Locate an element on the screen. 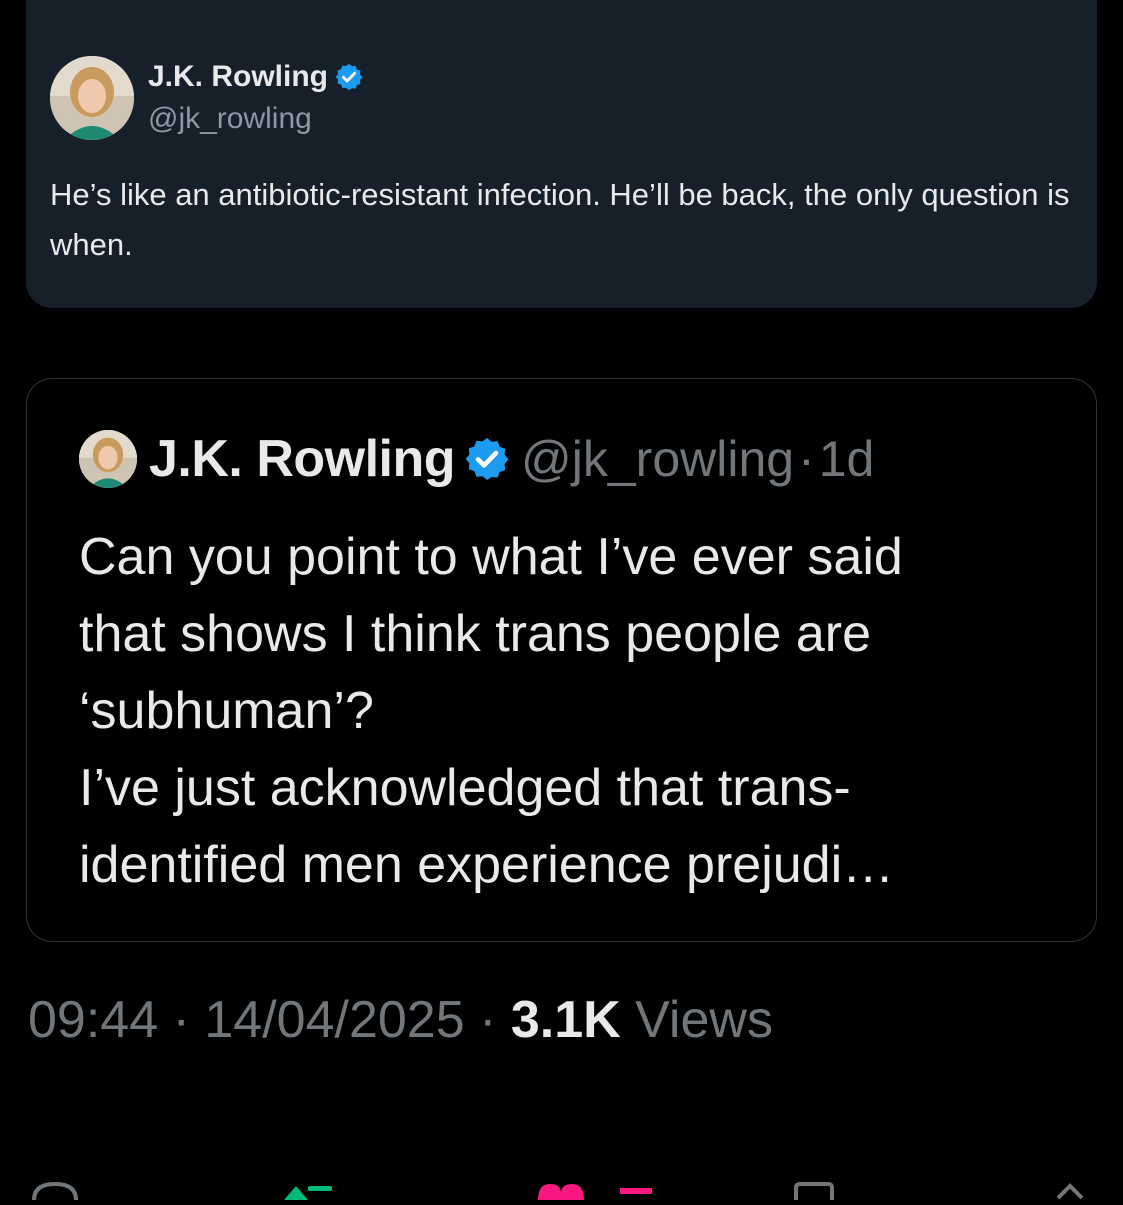  quoted-author-name: J.K. Rowling is located at coordinates (302, 459).